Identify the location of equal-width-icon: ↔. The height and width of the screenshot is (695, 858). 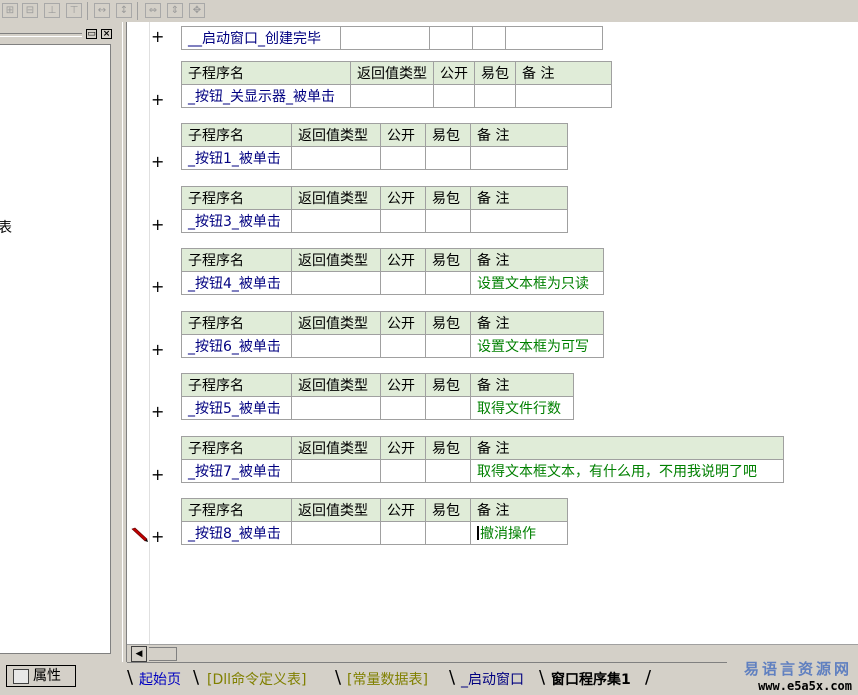
(102, 10).